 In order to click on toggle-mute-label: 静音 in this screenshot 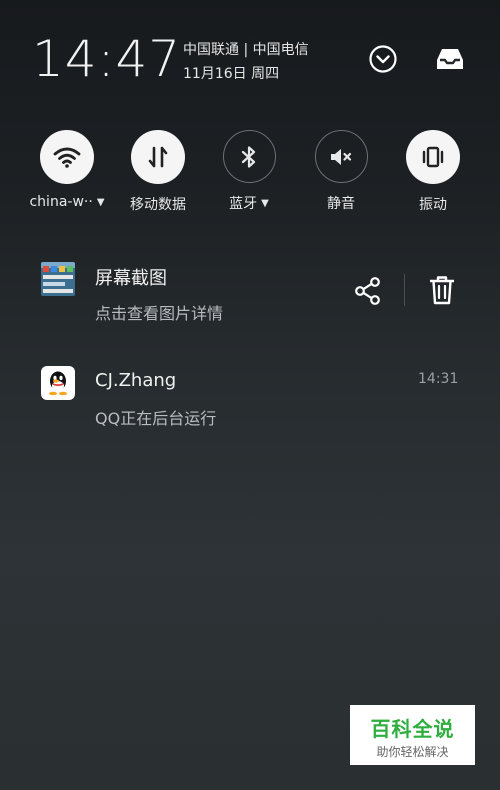, I will do `click(341, 204)`.